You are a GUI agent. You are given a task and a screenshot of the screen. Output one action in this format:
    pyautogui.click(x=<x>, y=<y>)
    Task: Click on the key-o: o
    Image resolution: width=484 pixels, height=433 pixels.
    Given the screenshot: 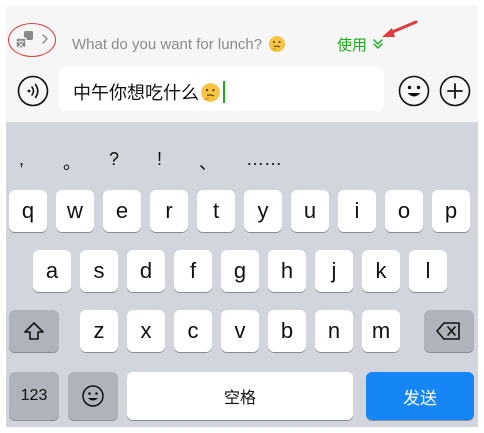 What is the action you would take?
    pyautogui.click(x=404, y=211)
    